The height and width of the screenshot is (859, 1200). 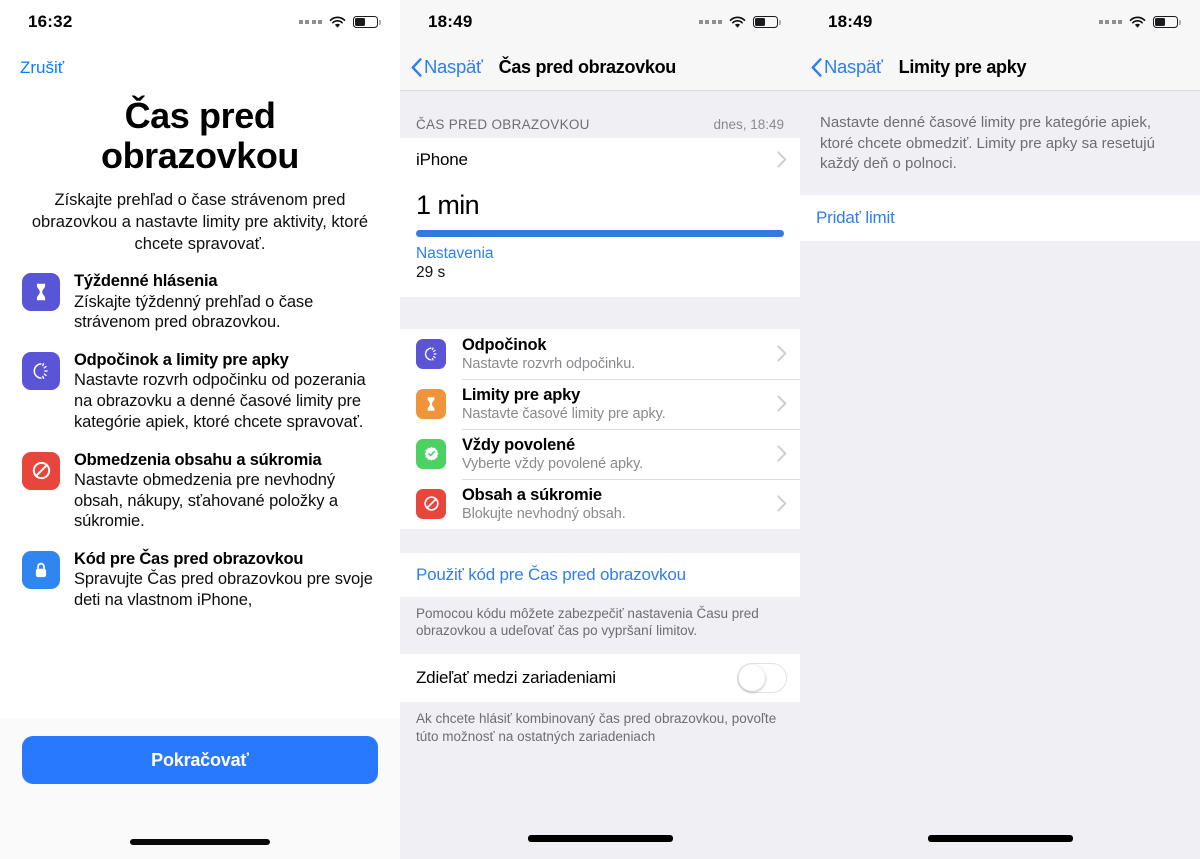 I want to click on usage-app-name: Nastavenia, so click(x=455, y=253).